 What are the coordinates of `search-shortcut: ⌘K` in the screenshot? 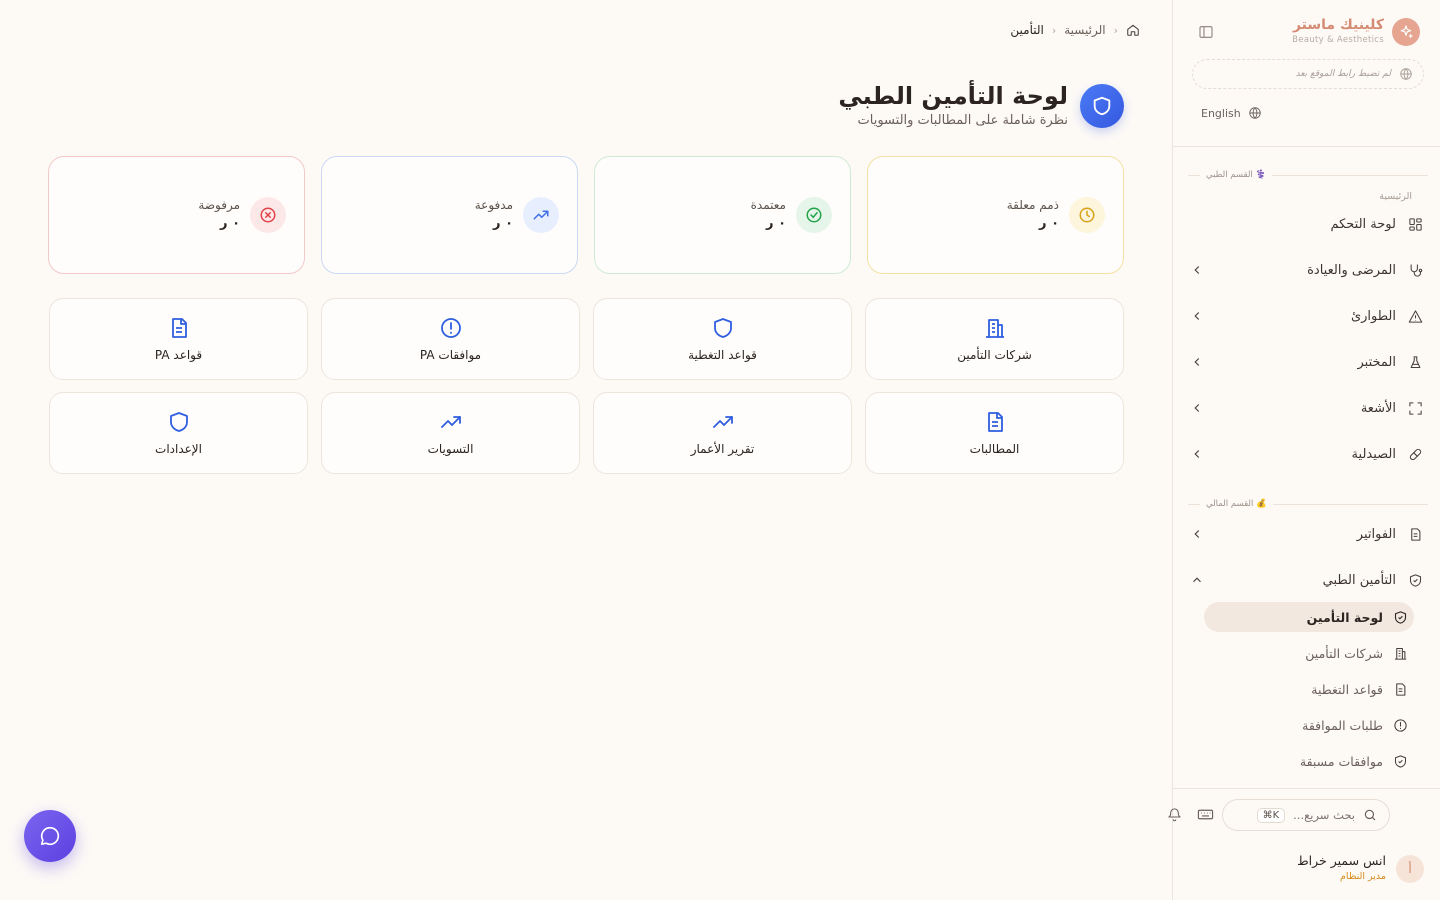 It's located at (1271, 815).